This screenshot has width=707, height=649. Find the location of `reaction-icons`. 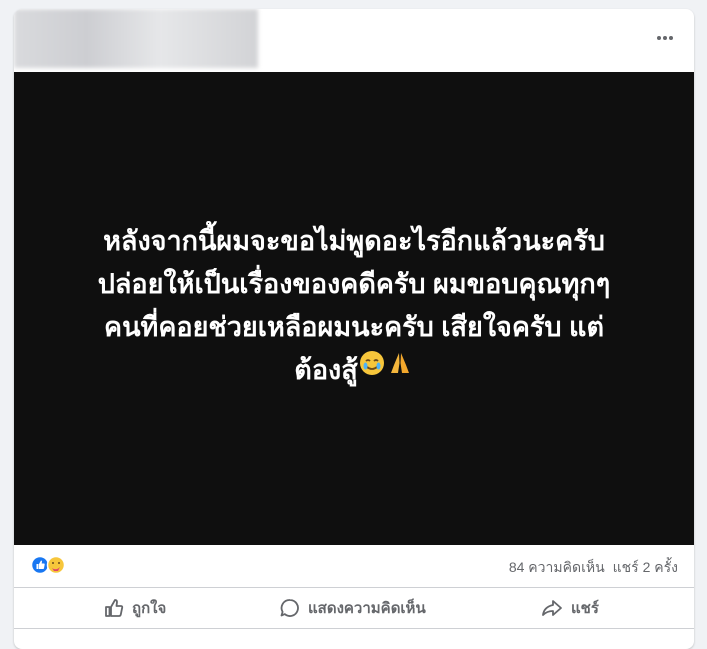

reaction-icons is located at coordinates (50, 565).